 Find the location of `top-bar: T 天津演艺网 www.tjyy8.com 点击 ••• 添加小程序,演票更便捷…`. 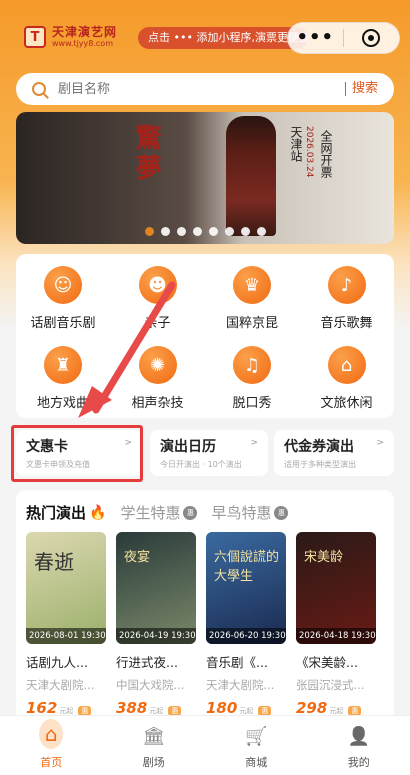

top-bar: T 天津演艺网 www.tjyy8.com 点击 ••• 添加小程序,演票更便捷… is located at coordinates (205, 35).